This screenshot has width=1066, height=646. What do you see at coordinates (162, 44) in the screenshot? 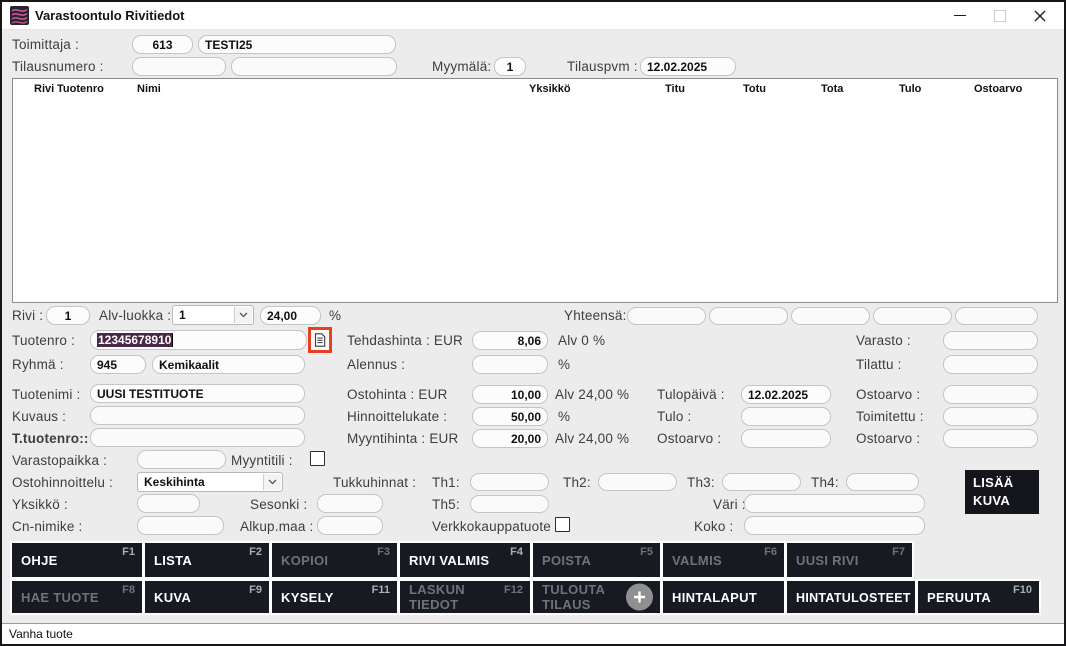
I see `toimittaja-code-field: 613` at bounding box center [162, 44].